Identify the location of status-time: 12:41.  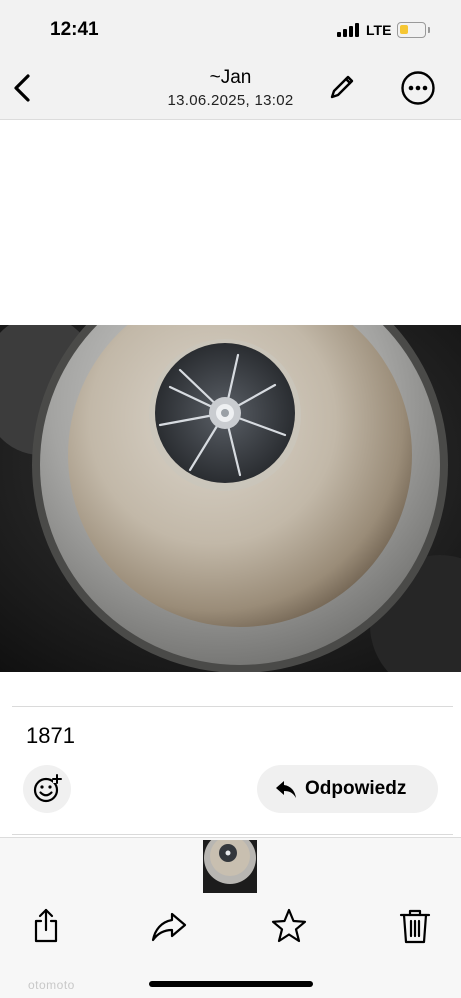
(74, 29).